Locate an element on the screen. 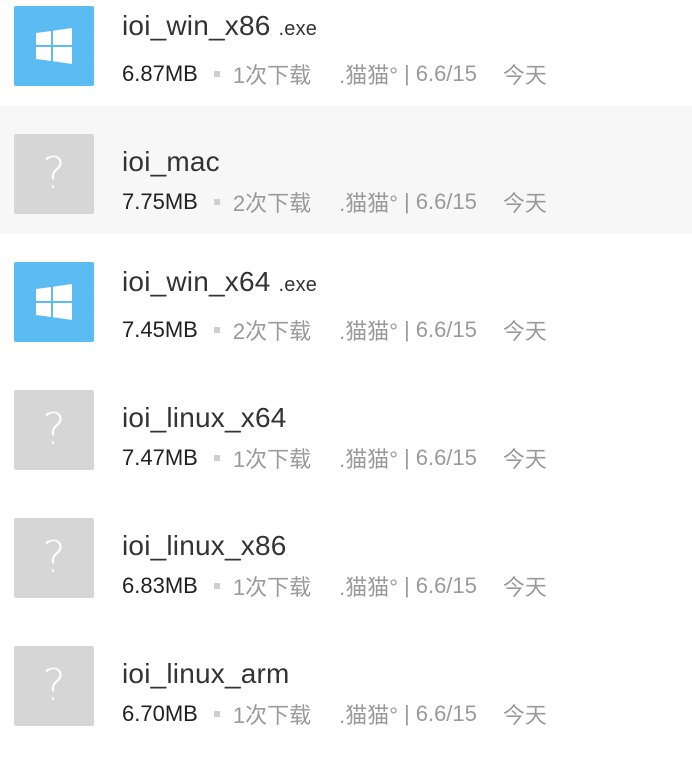 Image resolution: width=692 pixels, height=774 pixels. file-name-text: ioi_win_x64 is located at coordinates (196, 281).